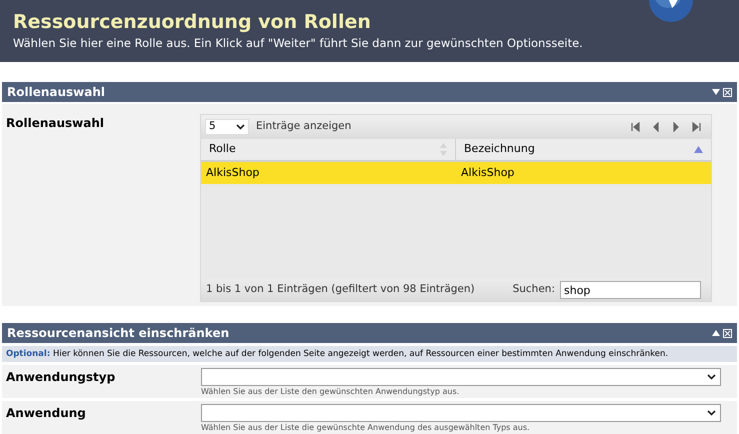  Describe the element at coordinates (656, 127) in the screenshot. I see `previous-page-icon` at that location.